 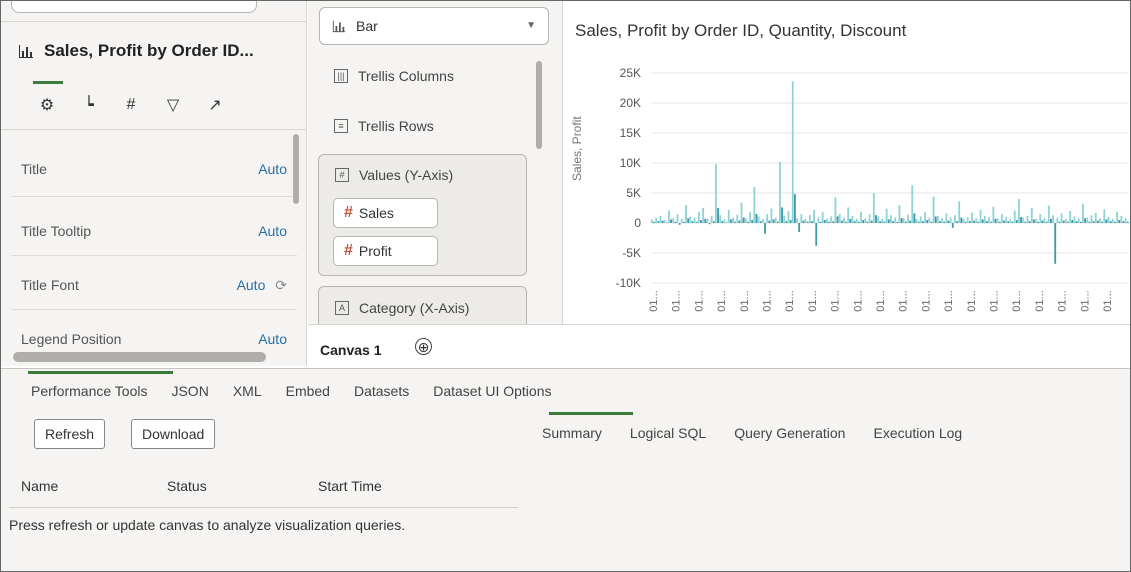 I want to click on tab-canvas-1: Canvas 1, so click(x=350, y=350).